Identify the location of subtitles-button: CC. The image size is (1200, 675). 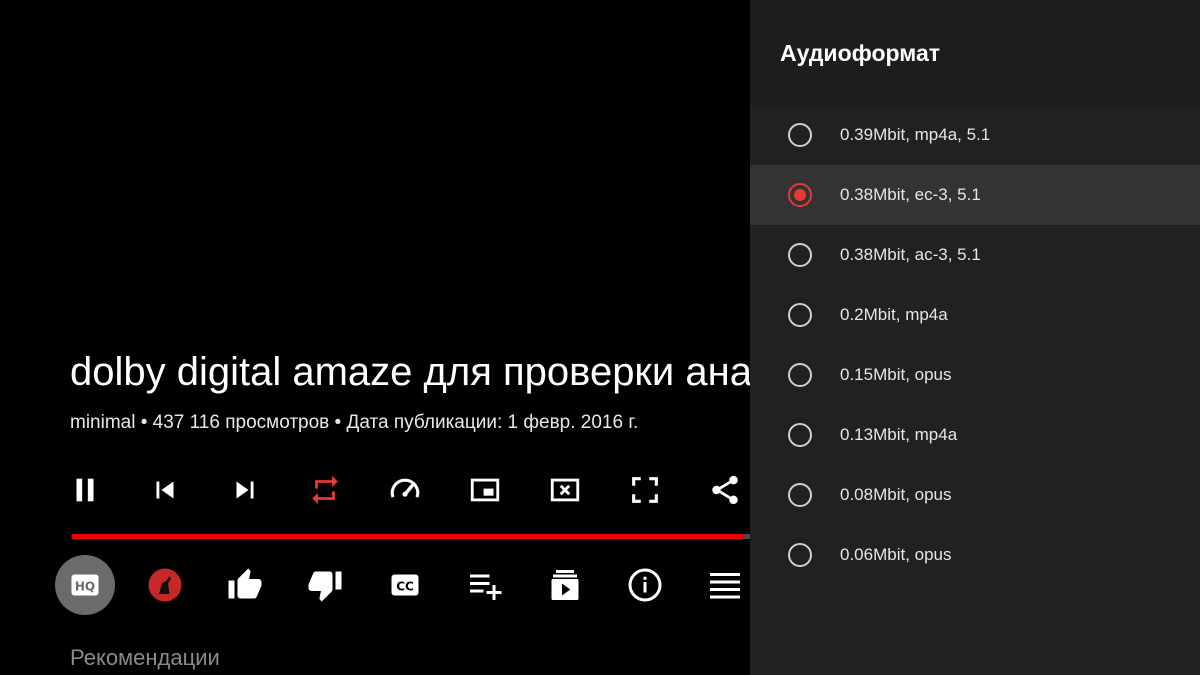
(405, 585).